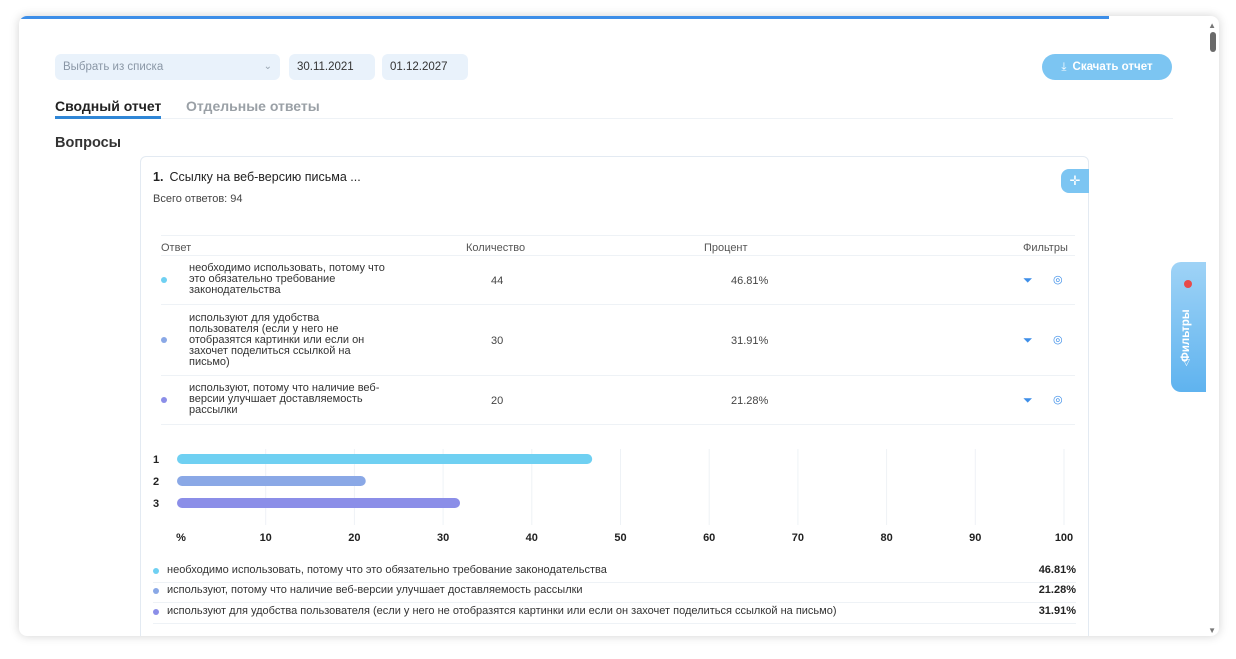  Describe the element at coordinates (1186, 335) in the screenshot. I see `filters-side-label: Фильтры` at that location.